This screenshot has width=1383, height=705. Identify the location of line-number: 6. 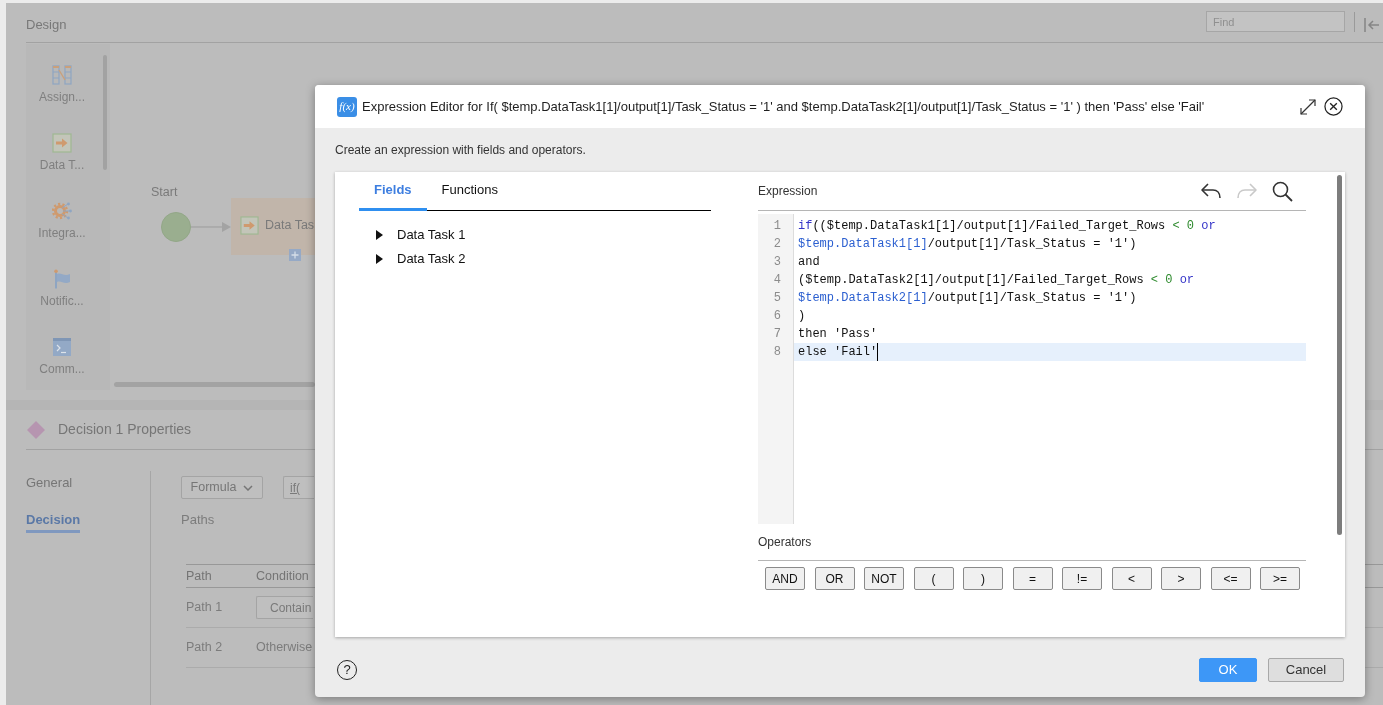
(777, 316).